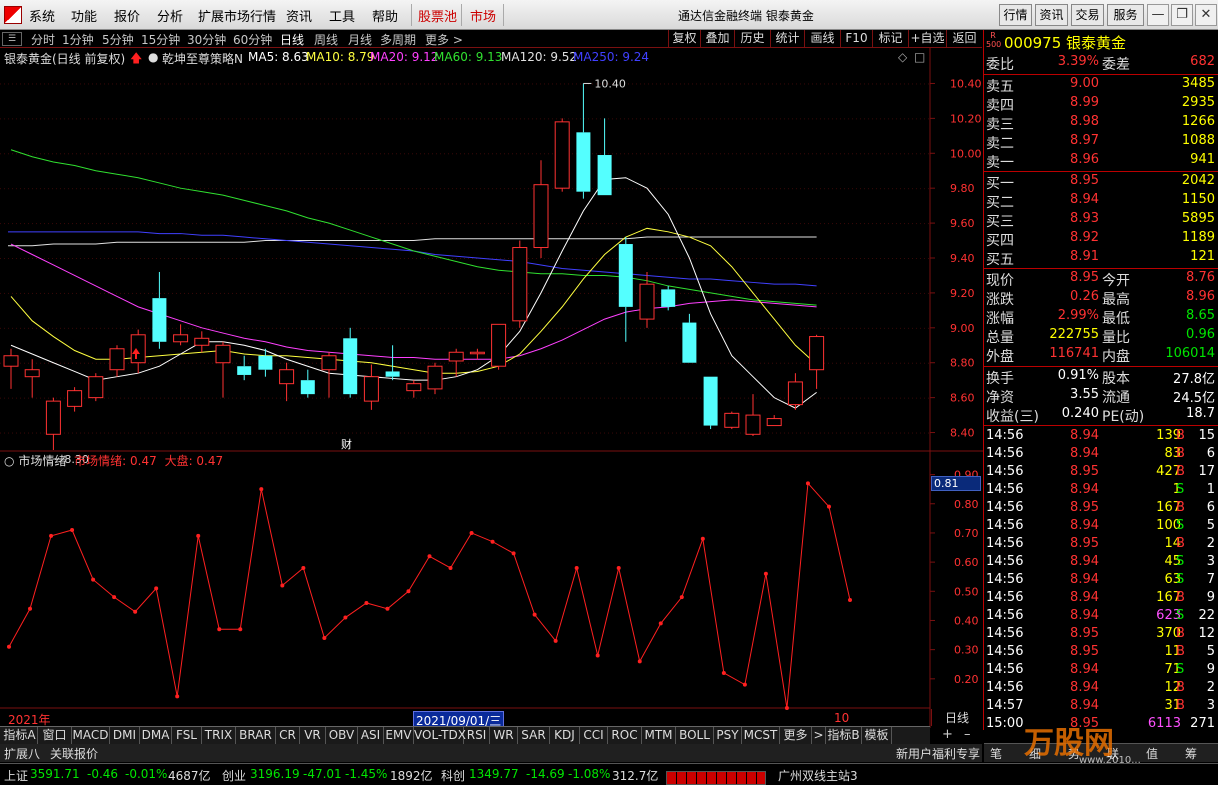 This screenshot has width=1218, height=785. I want to click on period-timeshare: 分时, so click(43, 39).